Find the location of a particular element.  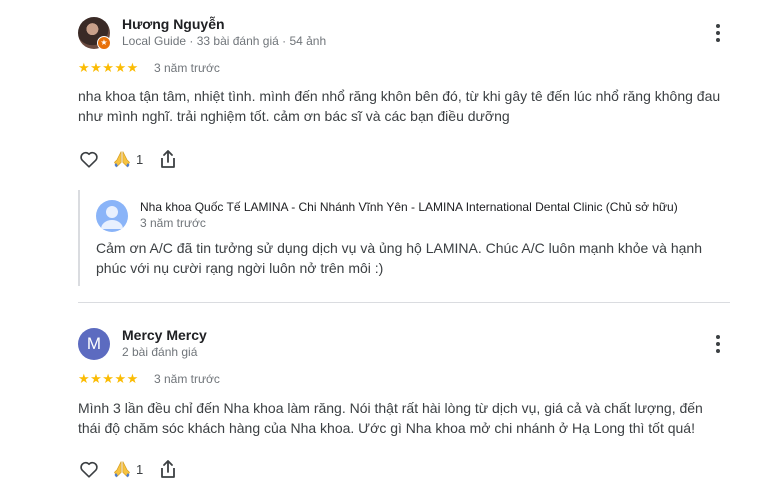

reviewer-meta: 2 bài đánh giá is located at coordinates (159, 352).